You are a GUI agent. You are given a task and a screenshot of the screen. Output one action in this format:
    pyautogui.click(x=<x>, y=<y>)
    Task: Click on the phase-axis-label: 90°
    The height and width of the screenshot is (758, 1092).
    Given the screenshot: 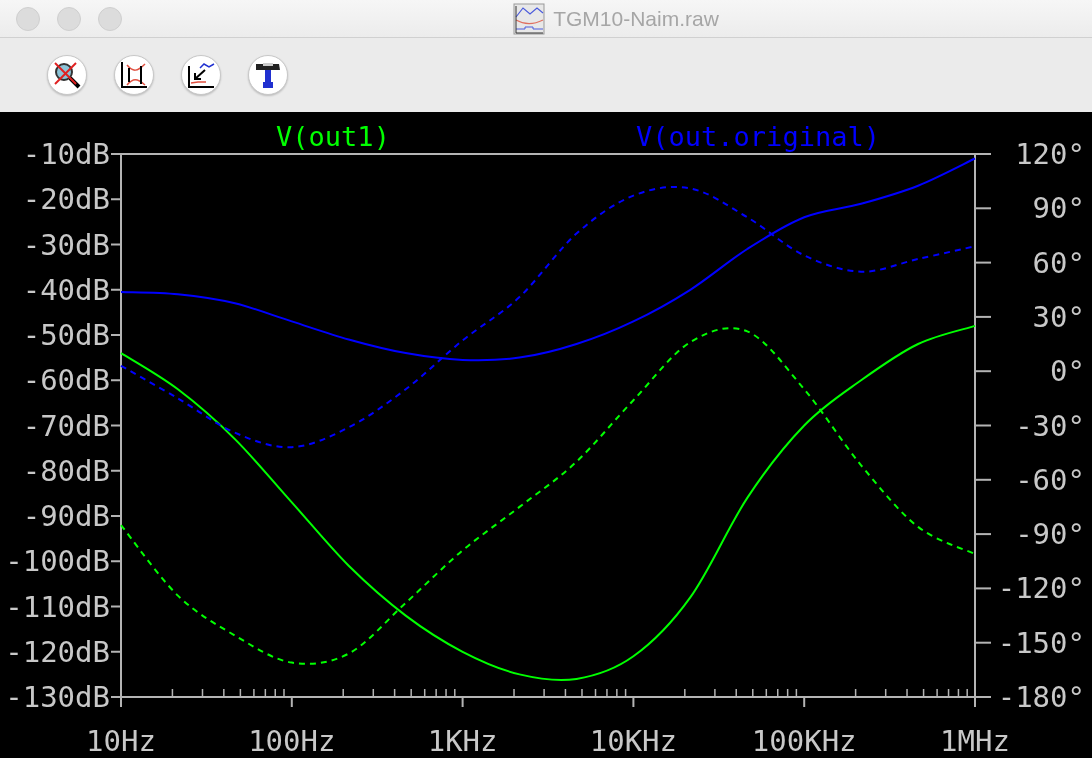 What is the action you would take?
    pyautogui.click(x=1058, y=208)
    